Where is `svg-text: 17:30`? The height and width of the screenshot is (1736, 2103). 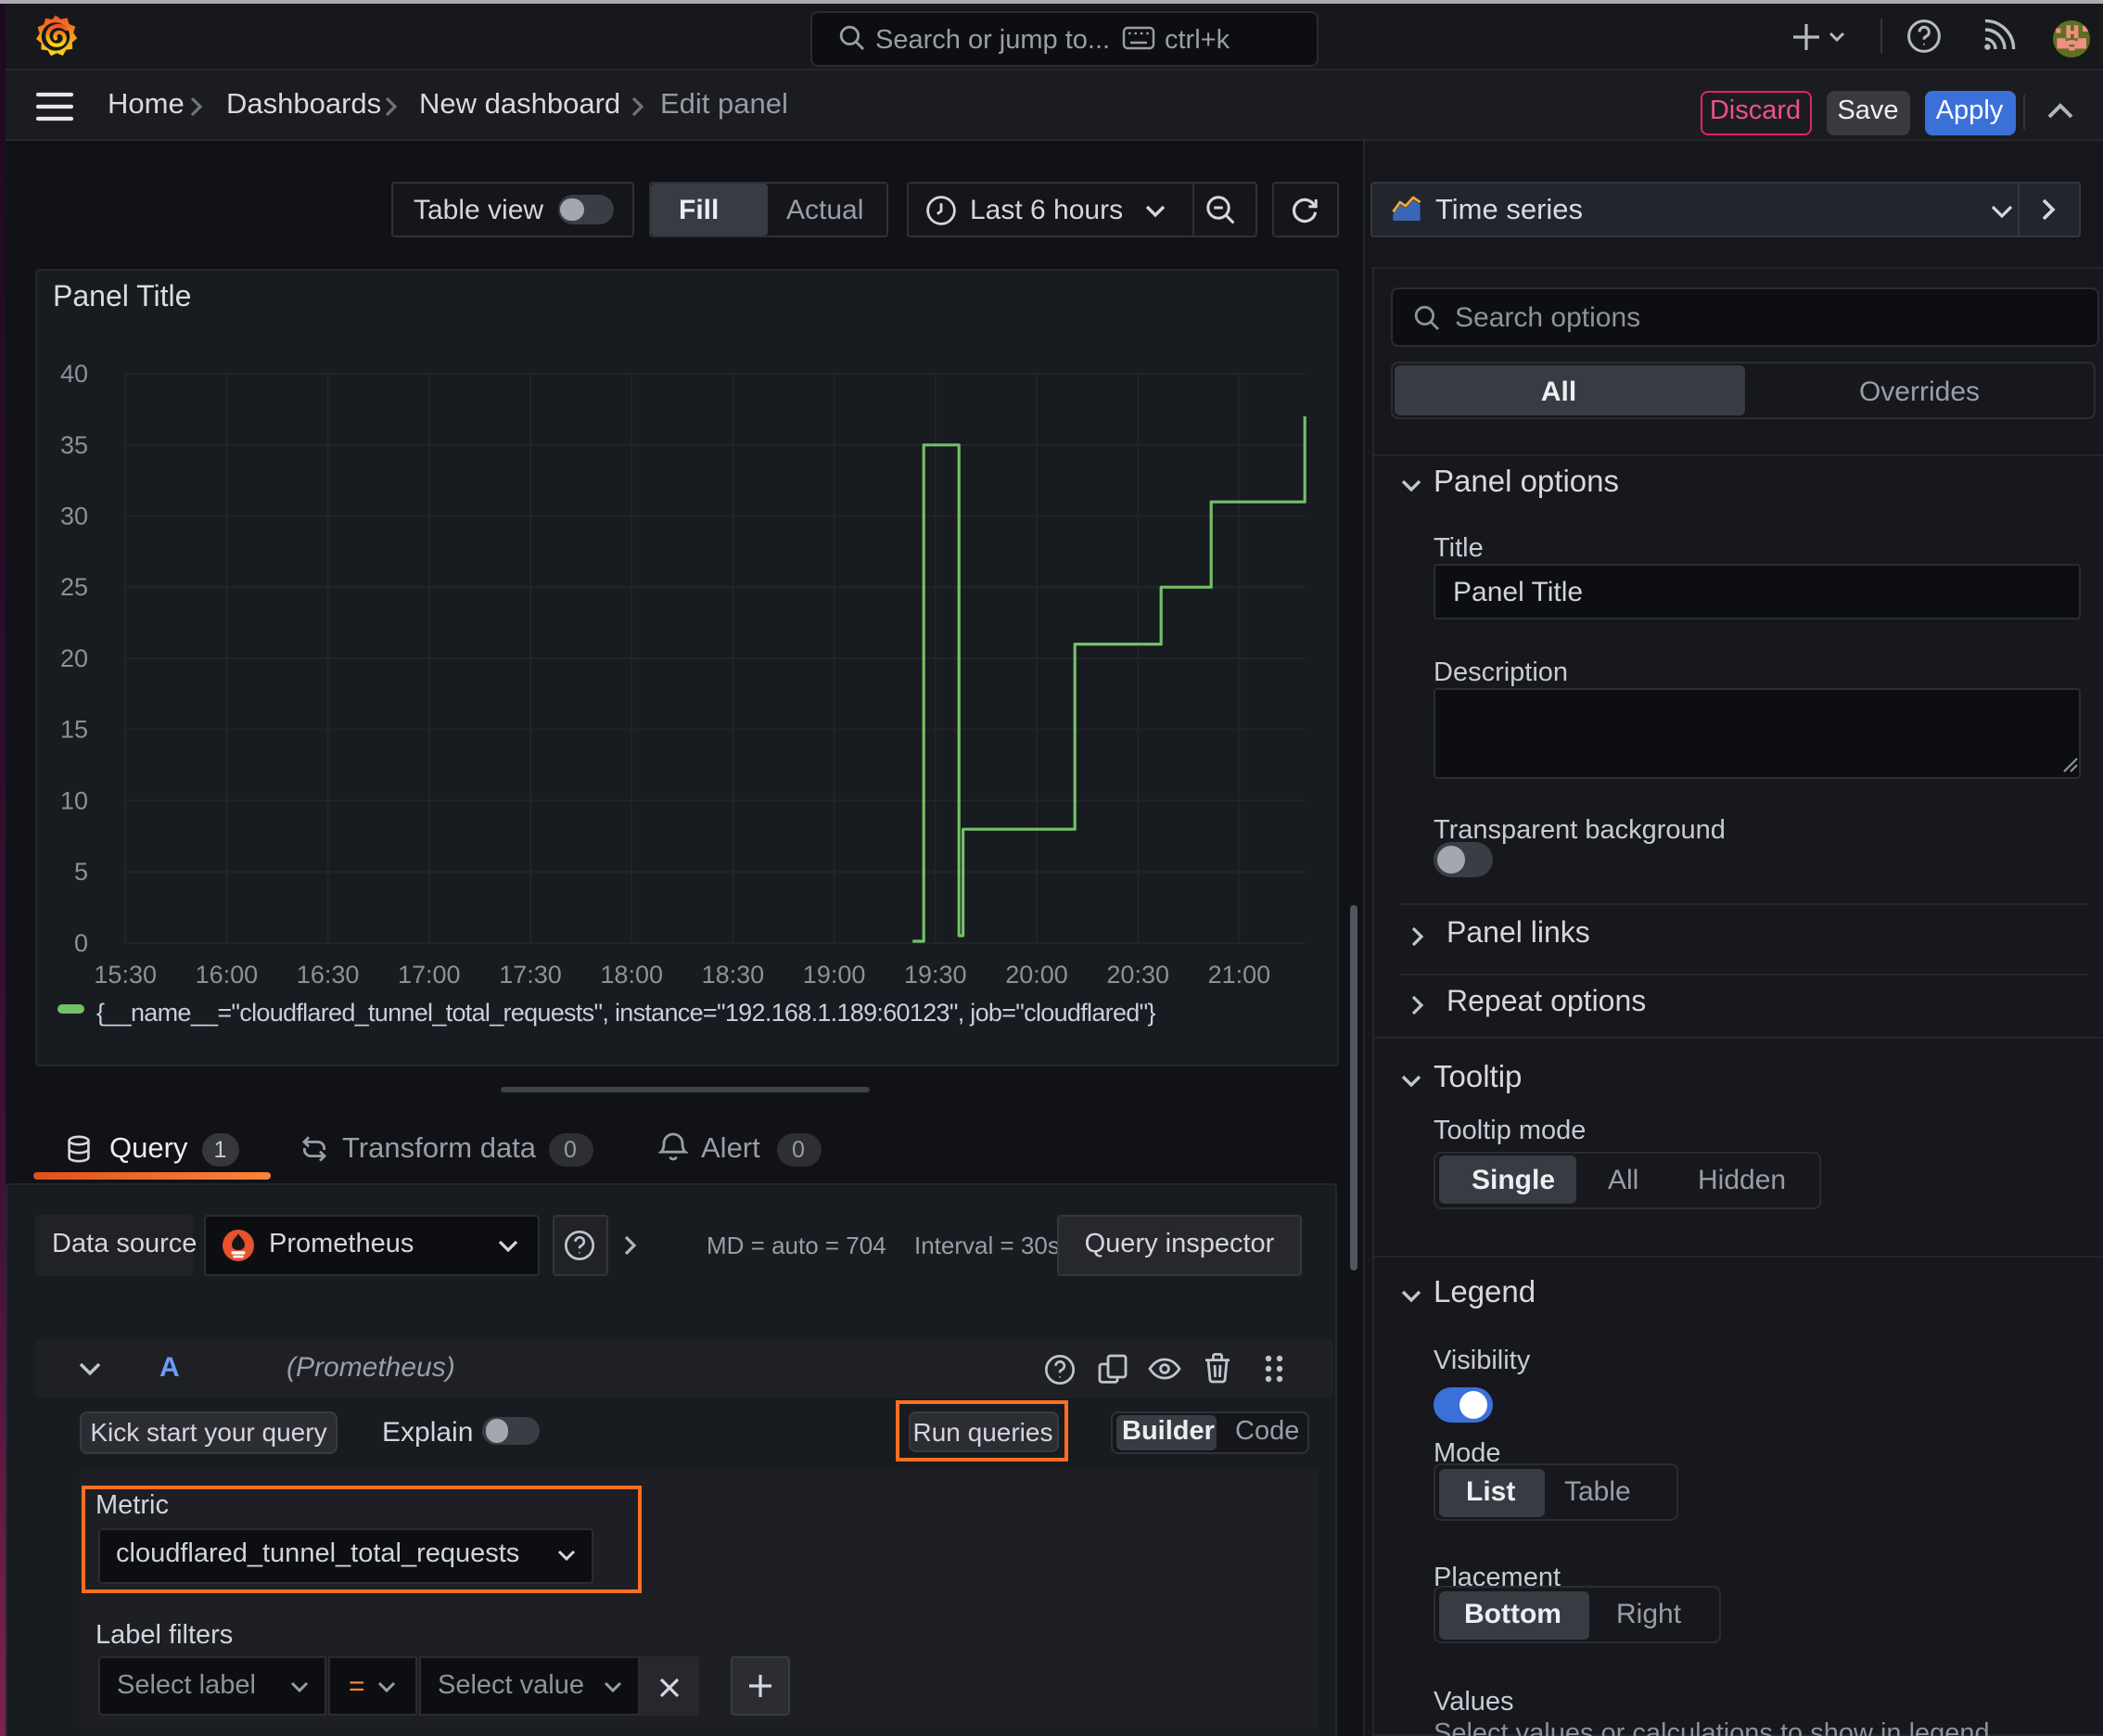 svg-text: 17:30 is located at coordinates (529, 974).